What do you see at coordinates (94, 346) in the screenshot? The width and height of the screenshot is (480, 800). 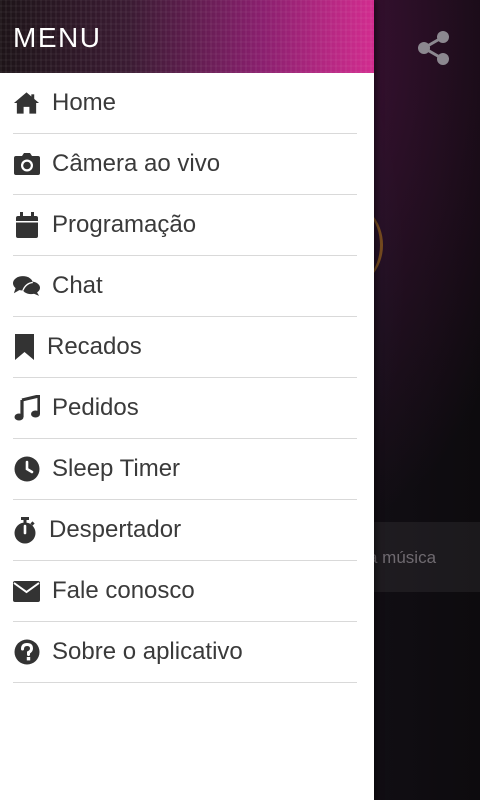 I see `menu-item-label: Recados` at bounding box center [94, 346].